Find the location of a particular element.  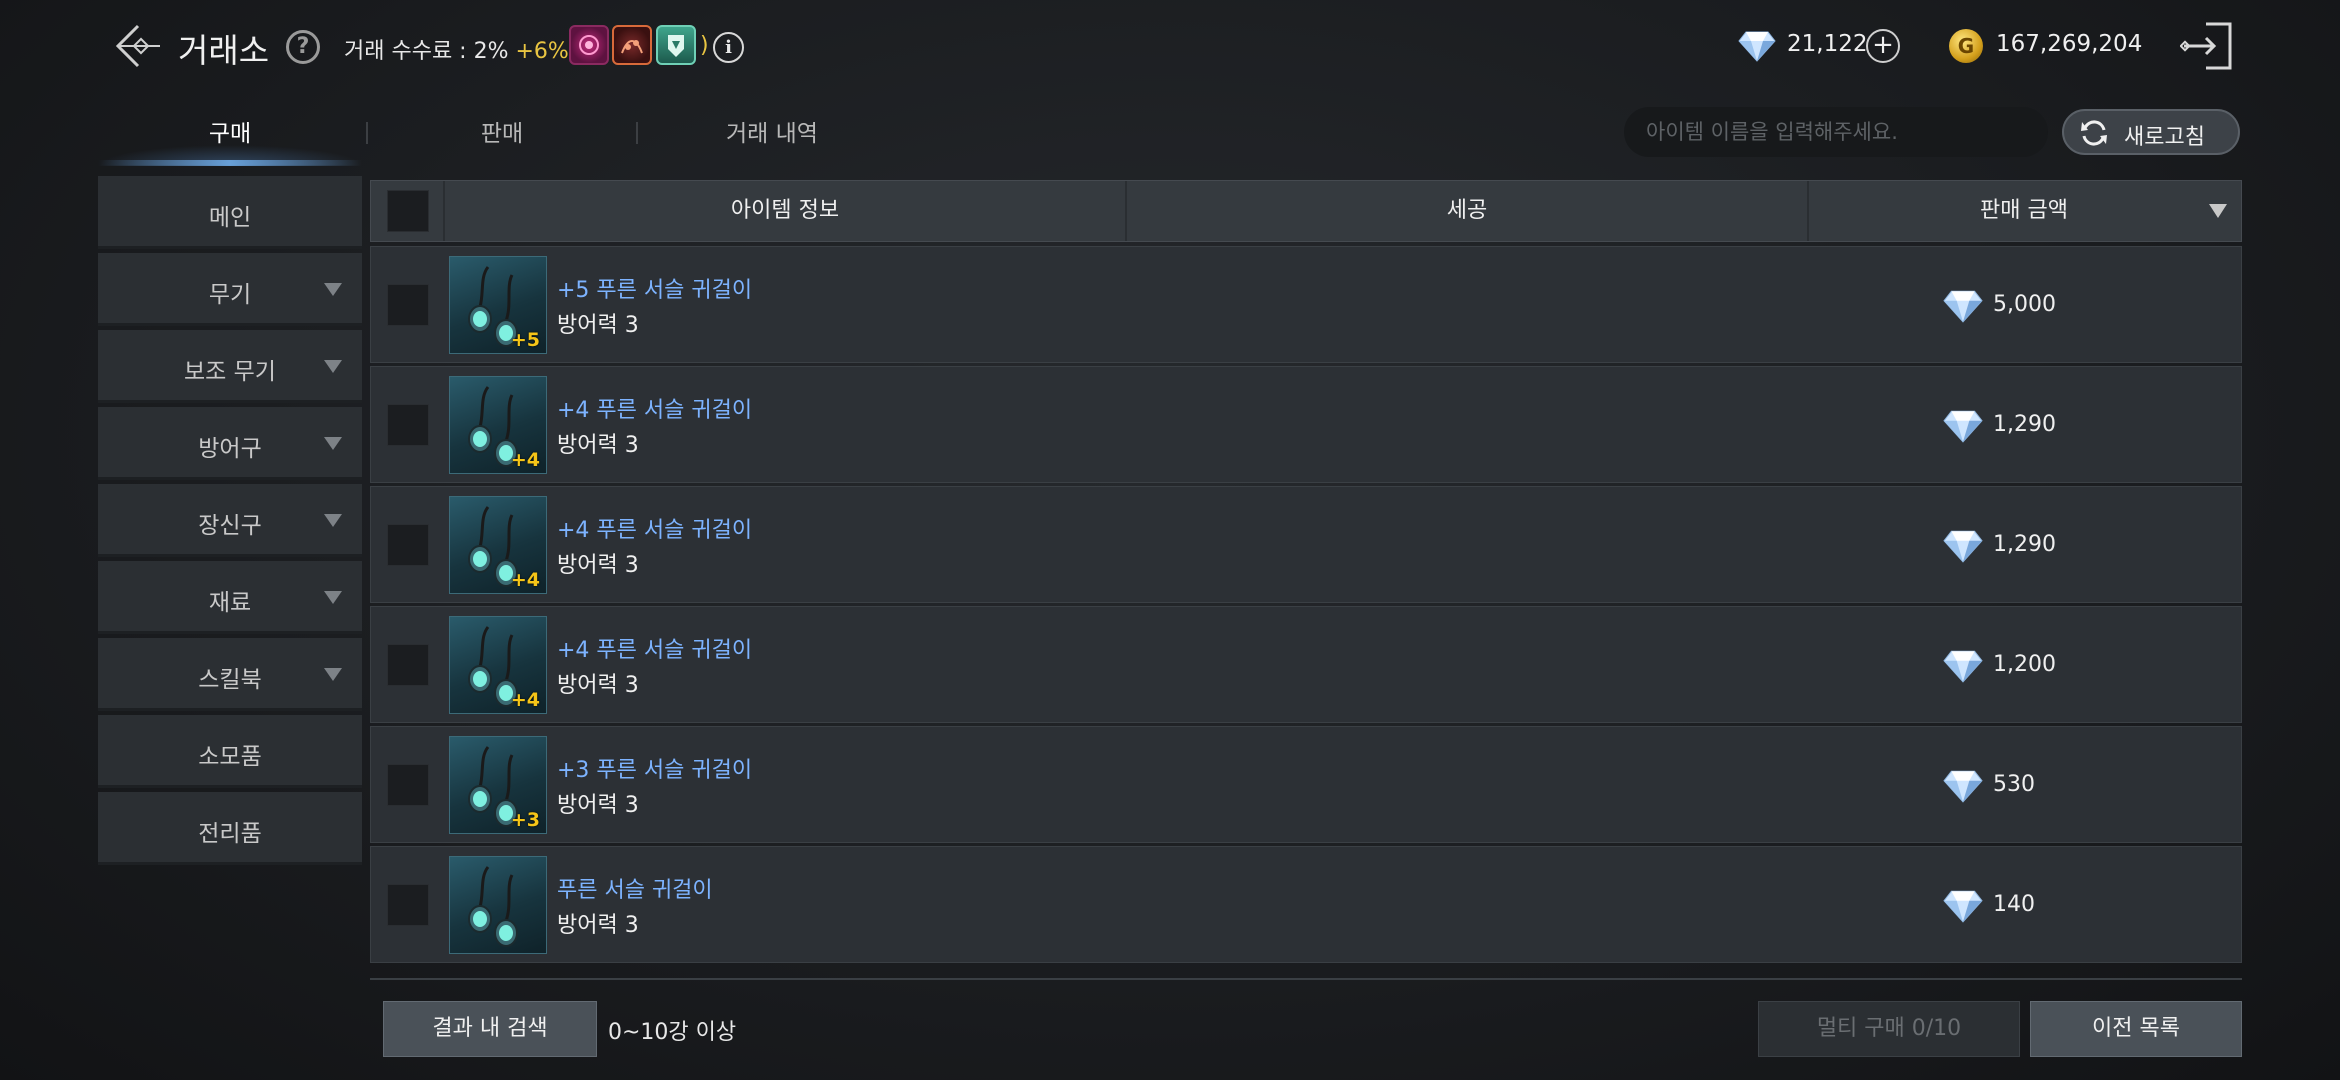

buff-badge-pink-icon is located at coordinates (589, 45).